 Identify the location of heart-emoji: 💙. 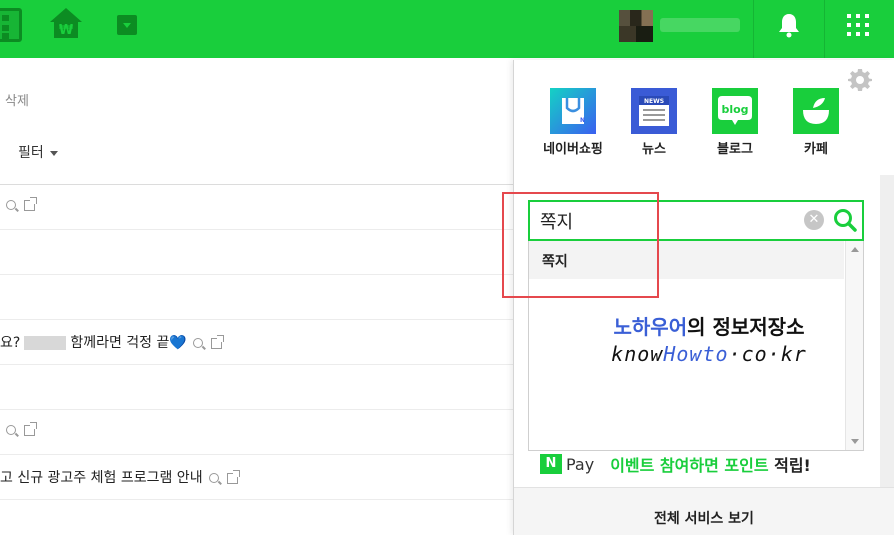
(178, 343).